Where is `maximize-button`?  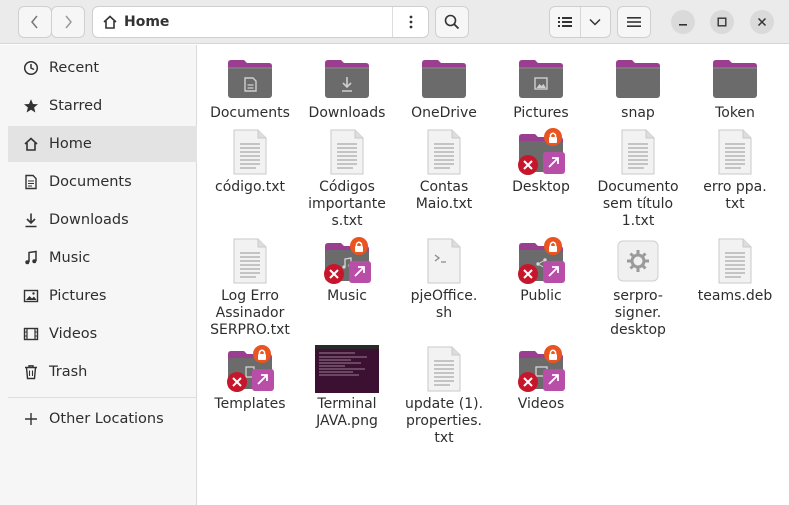
maximize-button is located at coordinates (722, 22).